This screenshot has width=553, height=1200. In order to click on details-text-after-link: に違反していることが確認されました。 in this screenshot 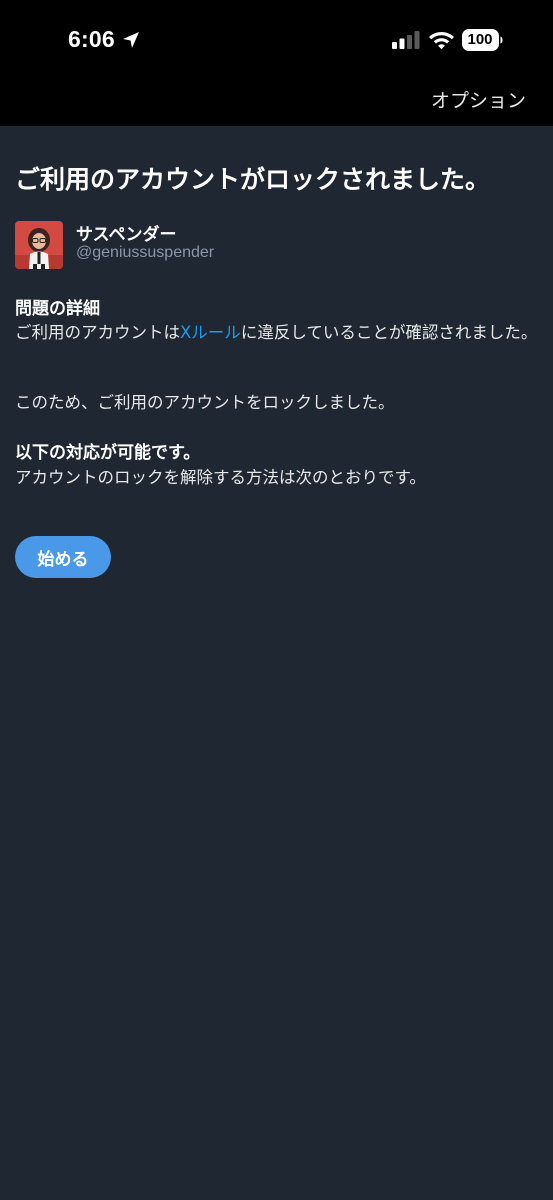, I will do `click(389, 332)`.